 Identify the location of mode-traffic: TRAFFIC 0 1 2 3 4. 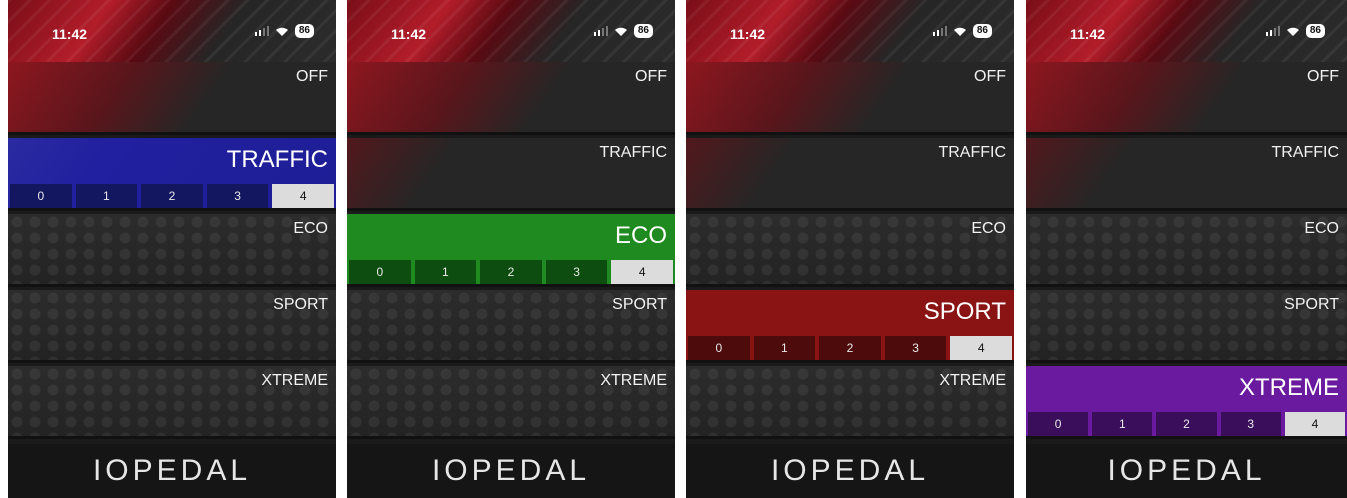
(172, 174).